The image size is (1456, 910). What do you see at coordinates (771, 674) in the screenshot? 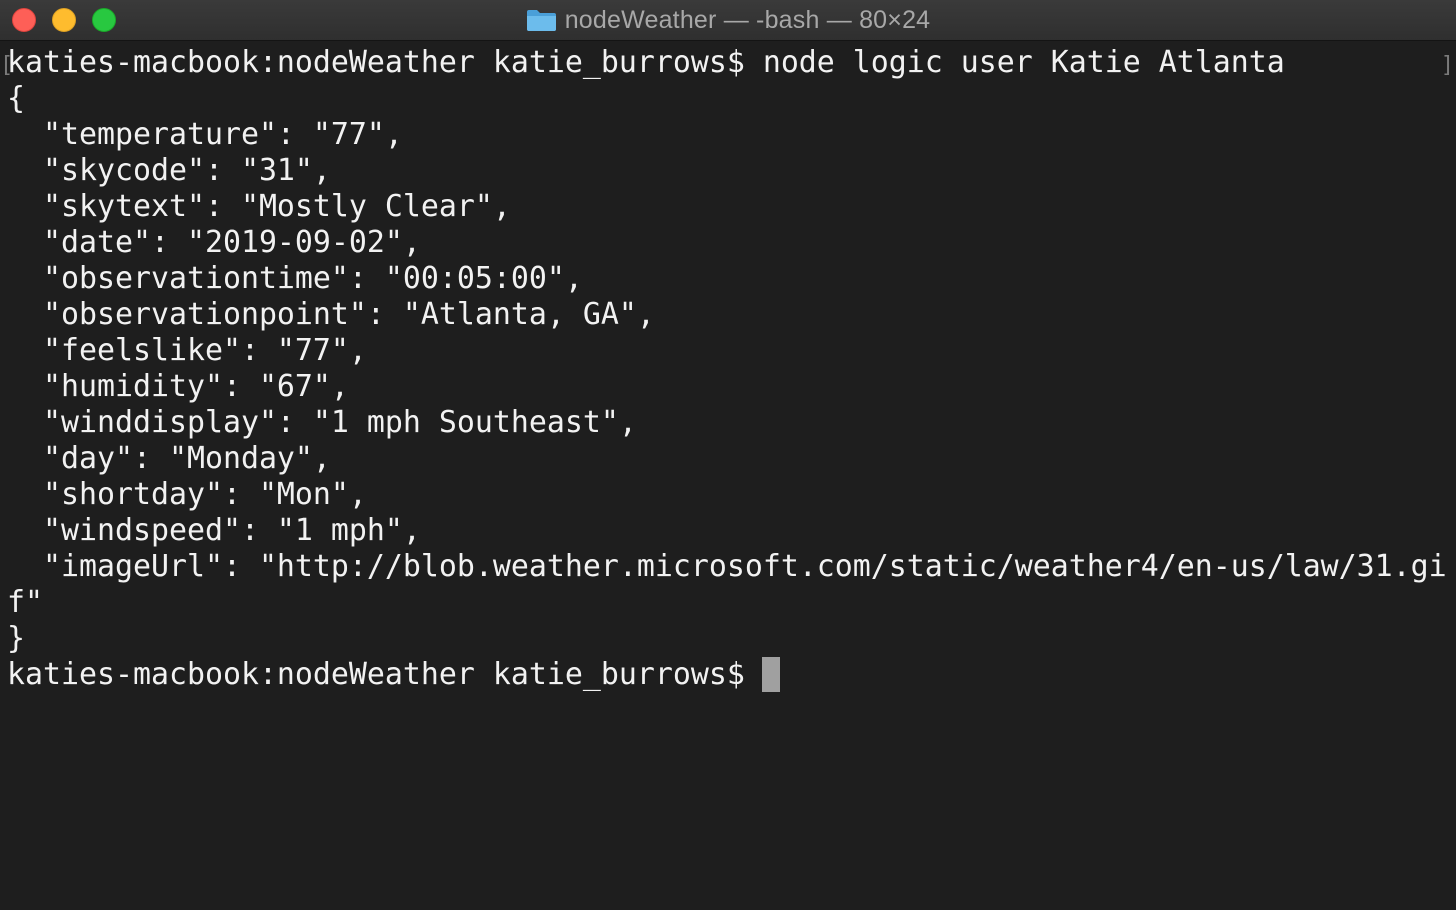
I see `block-cursor` at bounding box center [771, 674].